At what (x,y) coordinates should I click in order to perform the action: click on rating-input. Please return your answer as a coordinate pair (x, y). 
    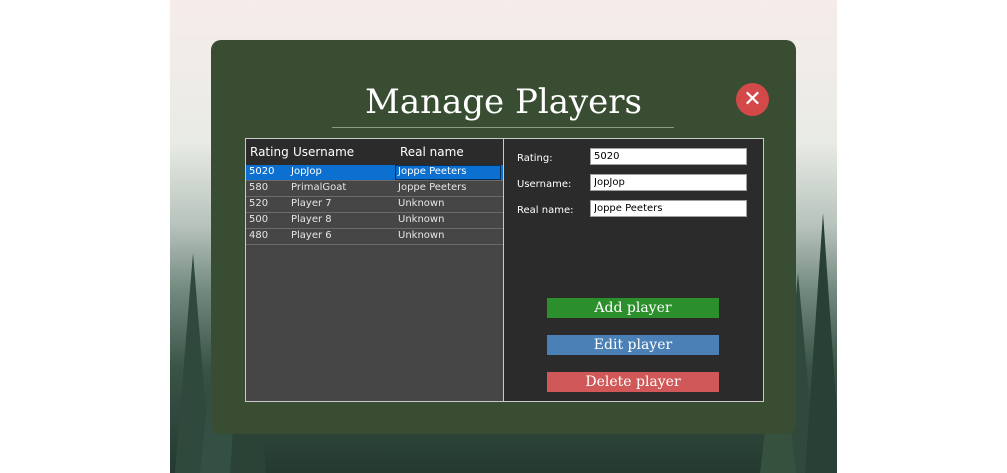
    Looking at the image, I should click on (668, 156).